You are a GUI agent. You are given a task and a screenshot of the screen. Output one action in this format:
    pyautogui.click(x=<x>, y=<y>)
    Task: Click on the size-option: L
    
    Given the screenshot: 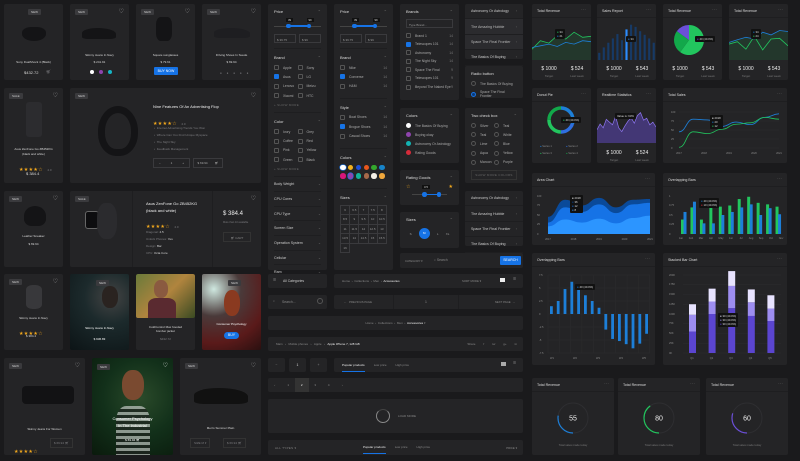 What is the action you would take?
    pyautogui.click(x=438, y=234)
    